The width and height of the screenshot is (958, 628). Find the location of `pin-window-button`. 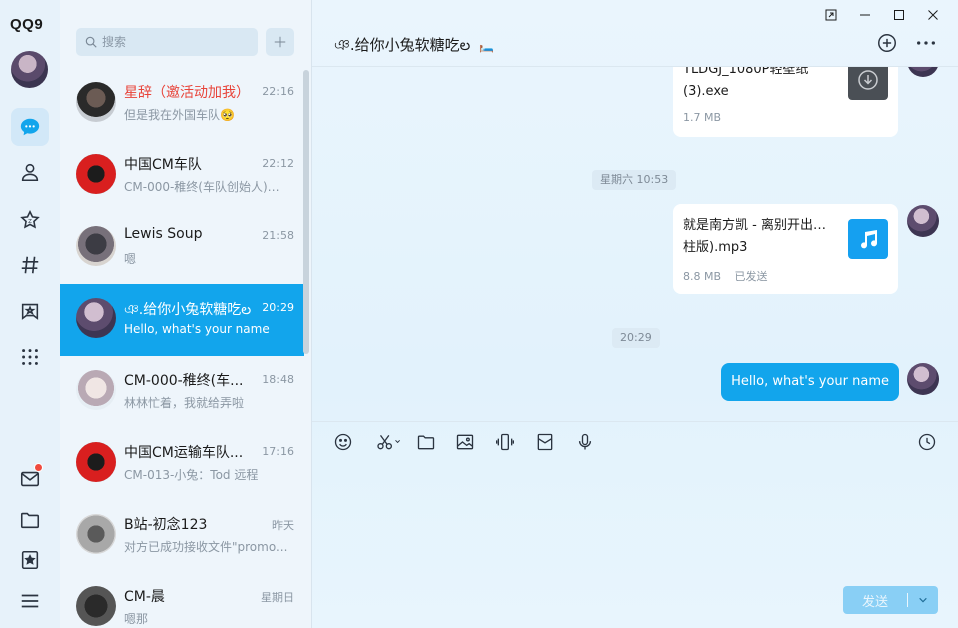

pin-window-button is located at coordinates (831, 15).